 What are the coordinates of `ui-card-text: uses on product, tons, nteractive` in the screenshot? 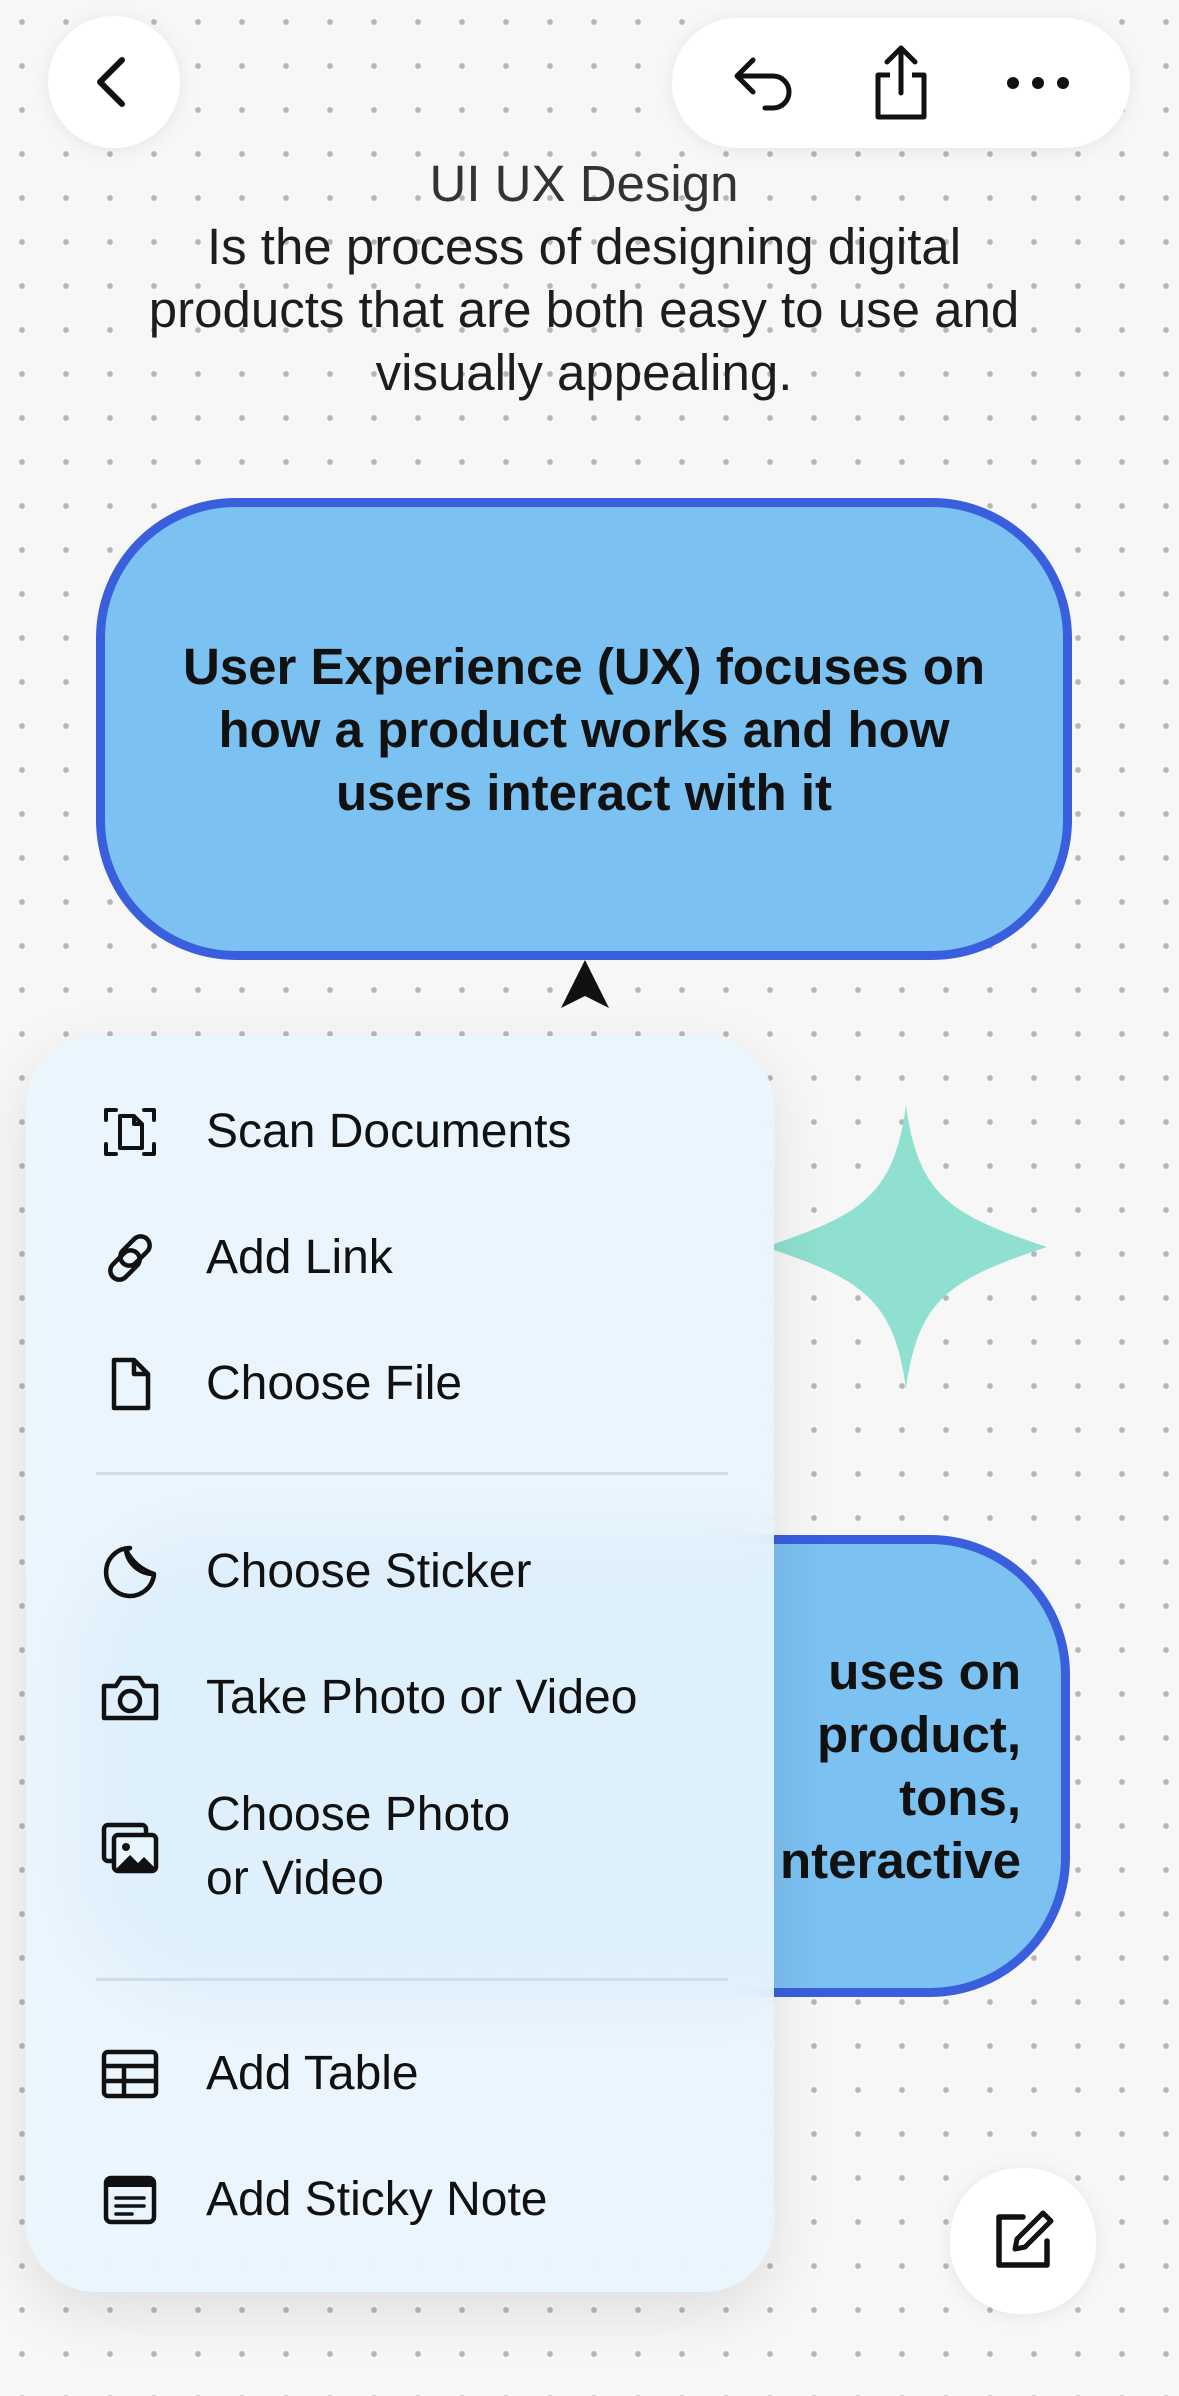 It's located at (900, 1766).